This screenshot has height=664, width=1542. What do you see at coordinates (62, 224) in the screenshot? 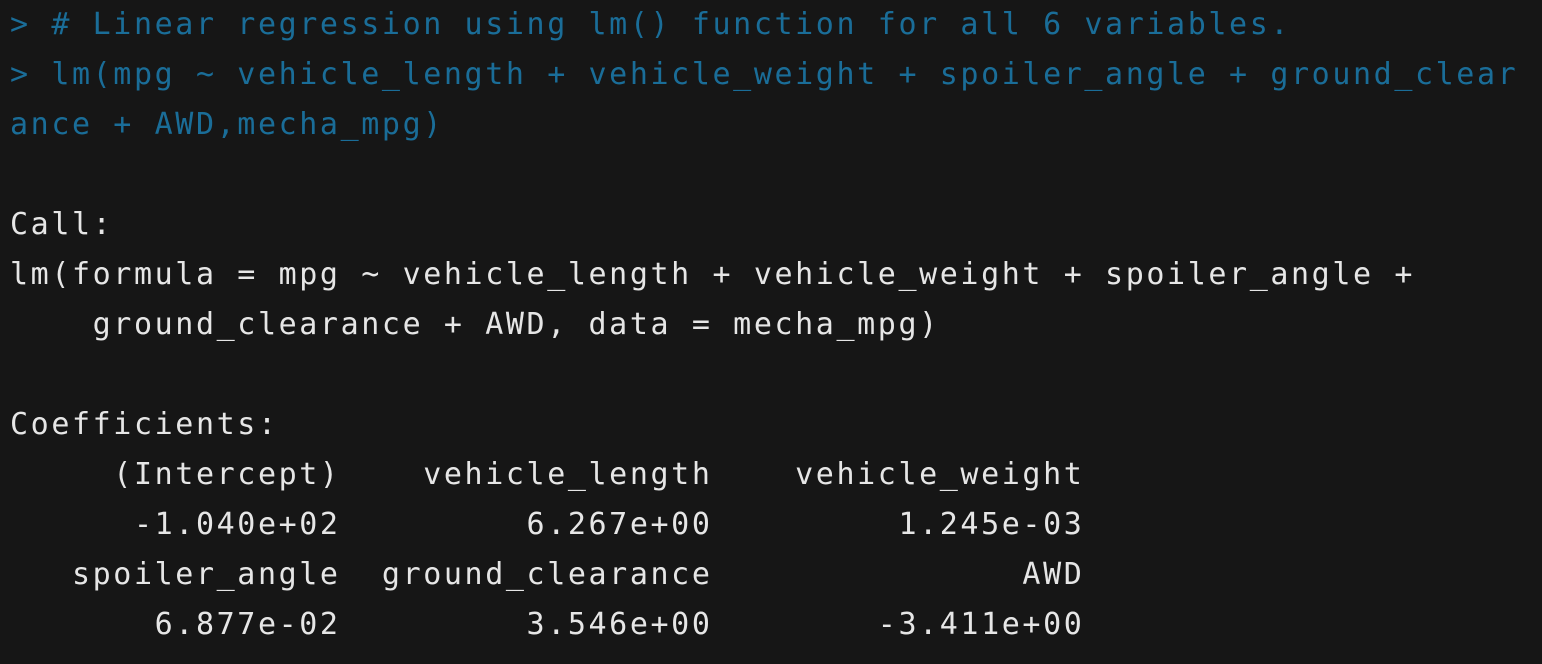
I see `call-header: Call:` at bounding box center [62, 224].